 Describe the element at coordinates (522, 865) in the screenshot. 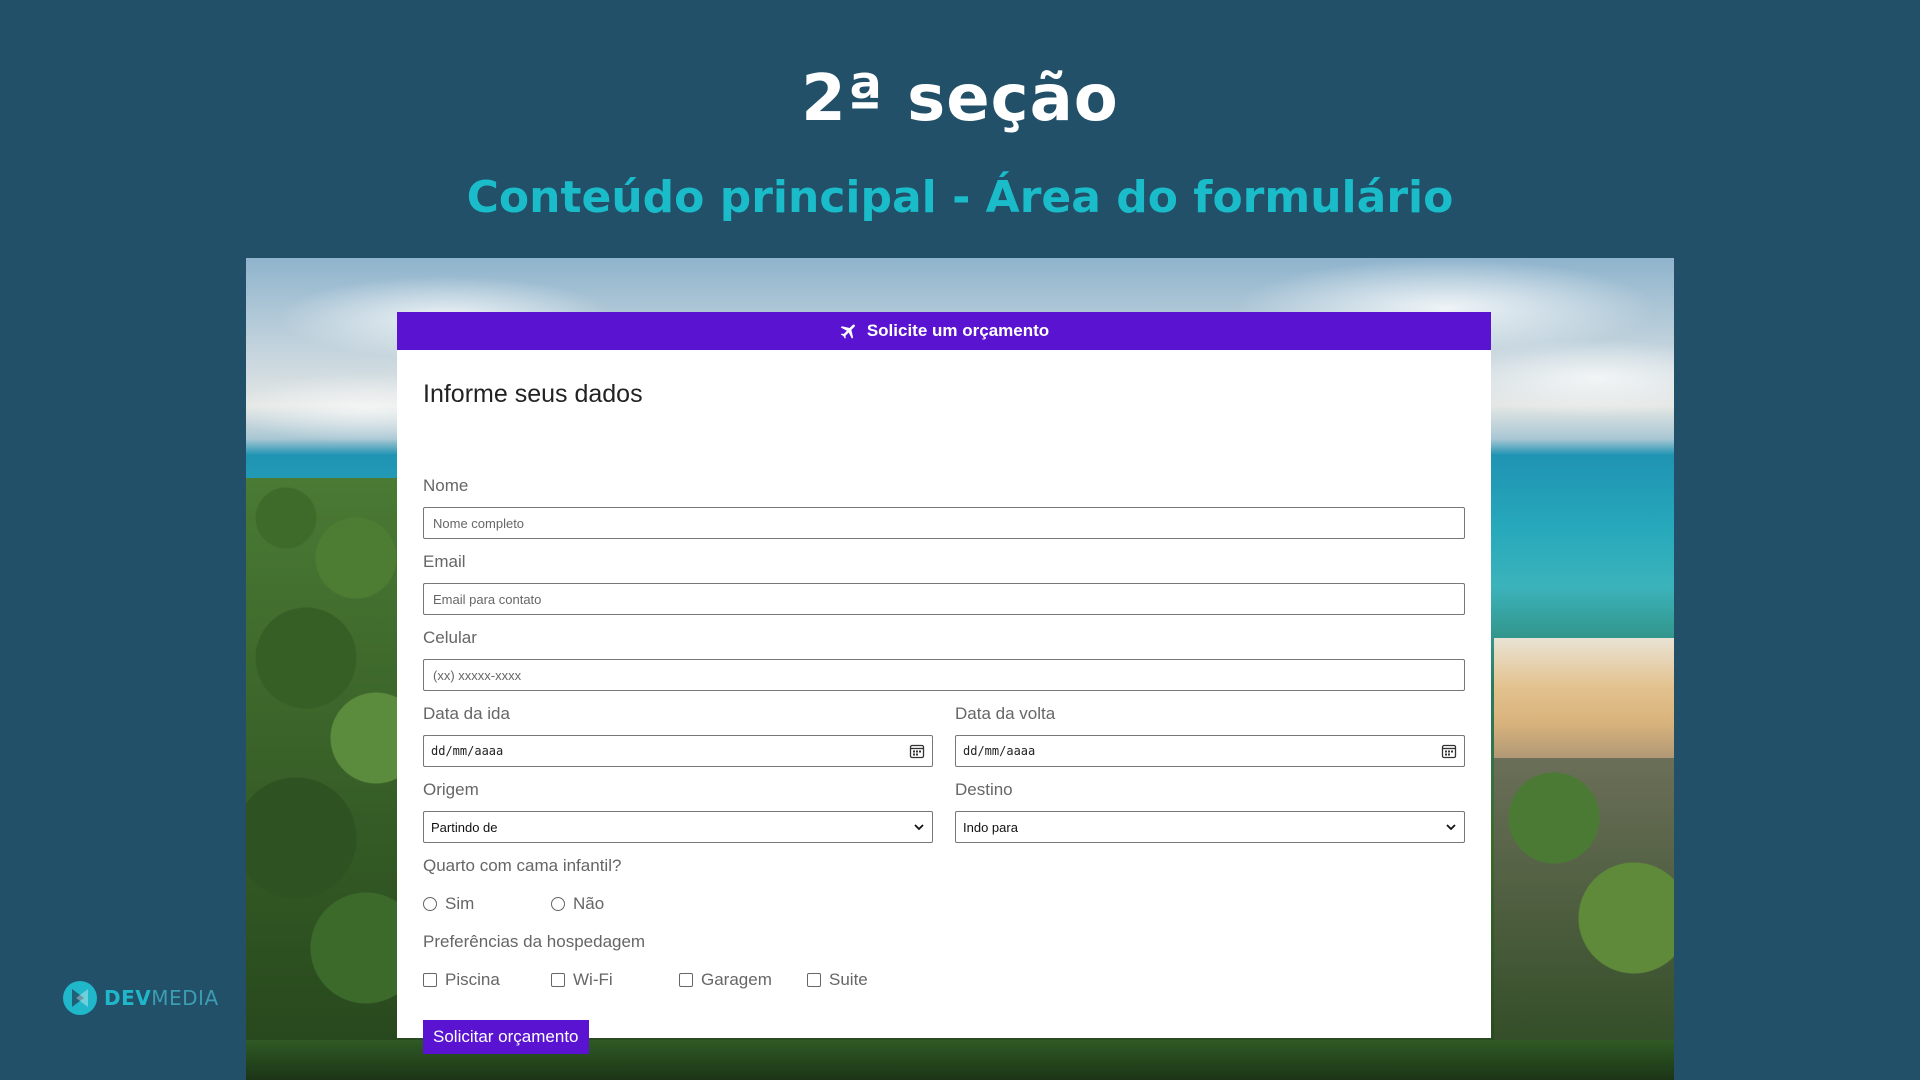

I see `cama-infantil-label: Quarto com cama infantil?` at that location.